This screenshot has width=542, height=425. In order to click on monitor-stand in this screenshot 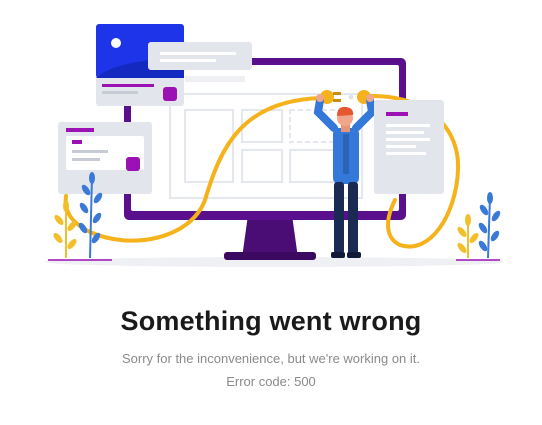, I will do `click(270, 237)`.